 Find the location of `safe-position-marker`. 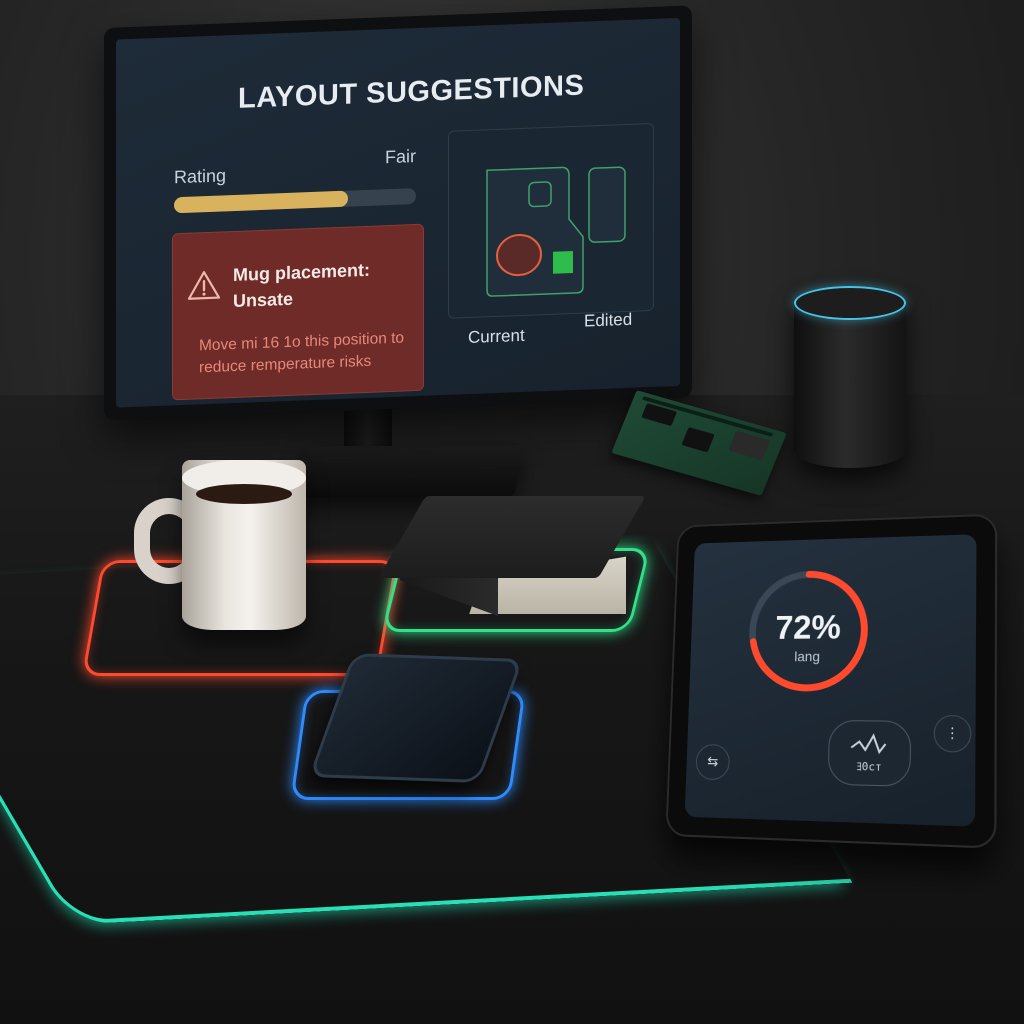

safe-position-marker is located at coordinates (563, 262).